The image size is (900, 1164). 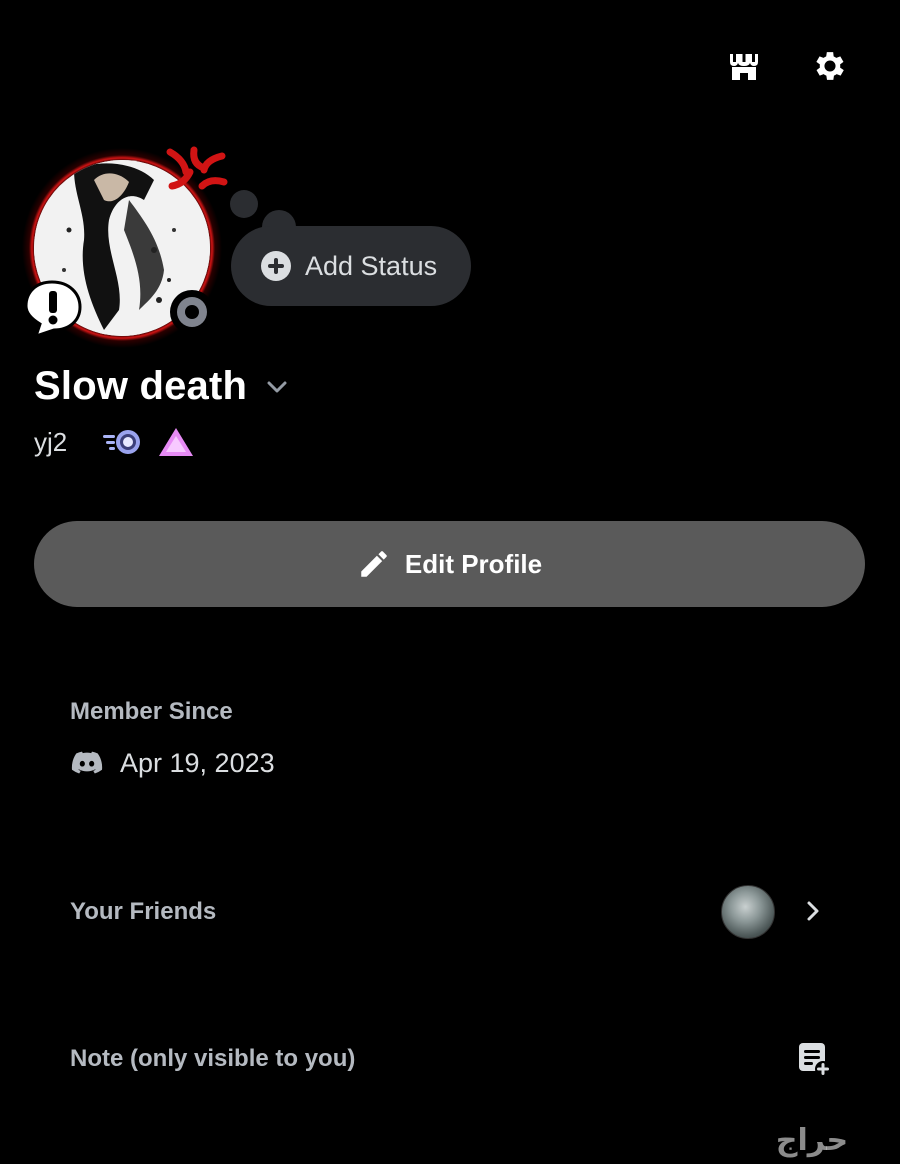 What do you see at coordinates (455, 1060) in the screenshot?
I see `note-row: Note (only visible to you)` at bounding box center [455, 1060].